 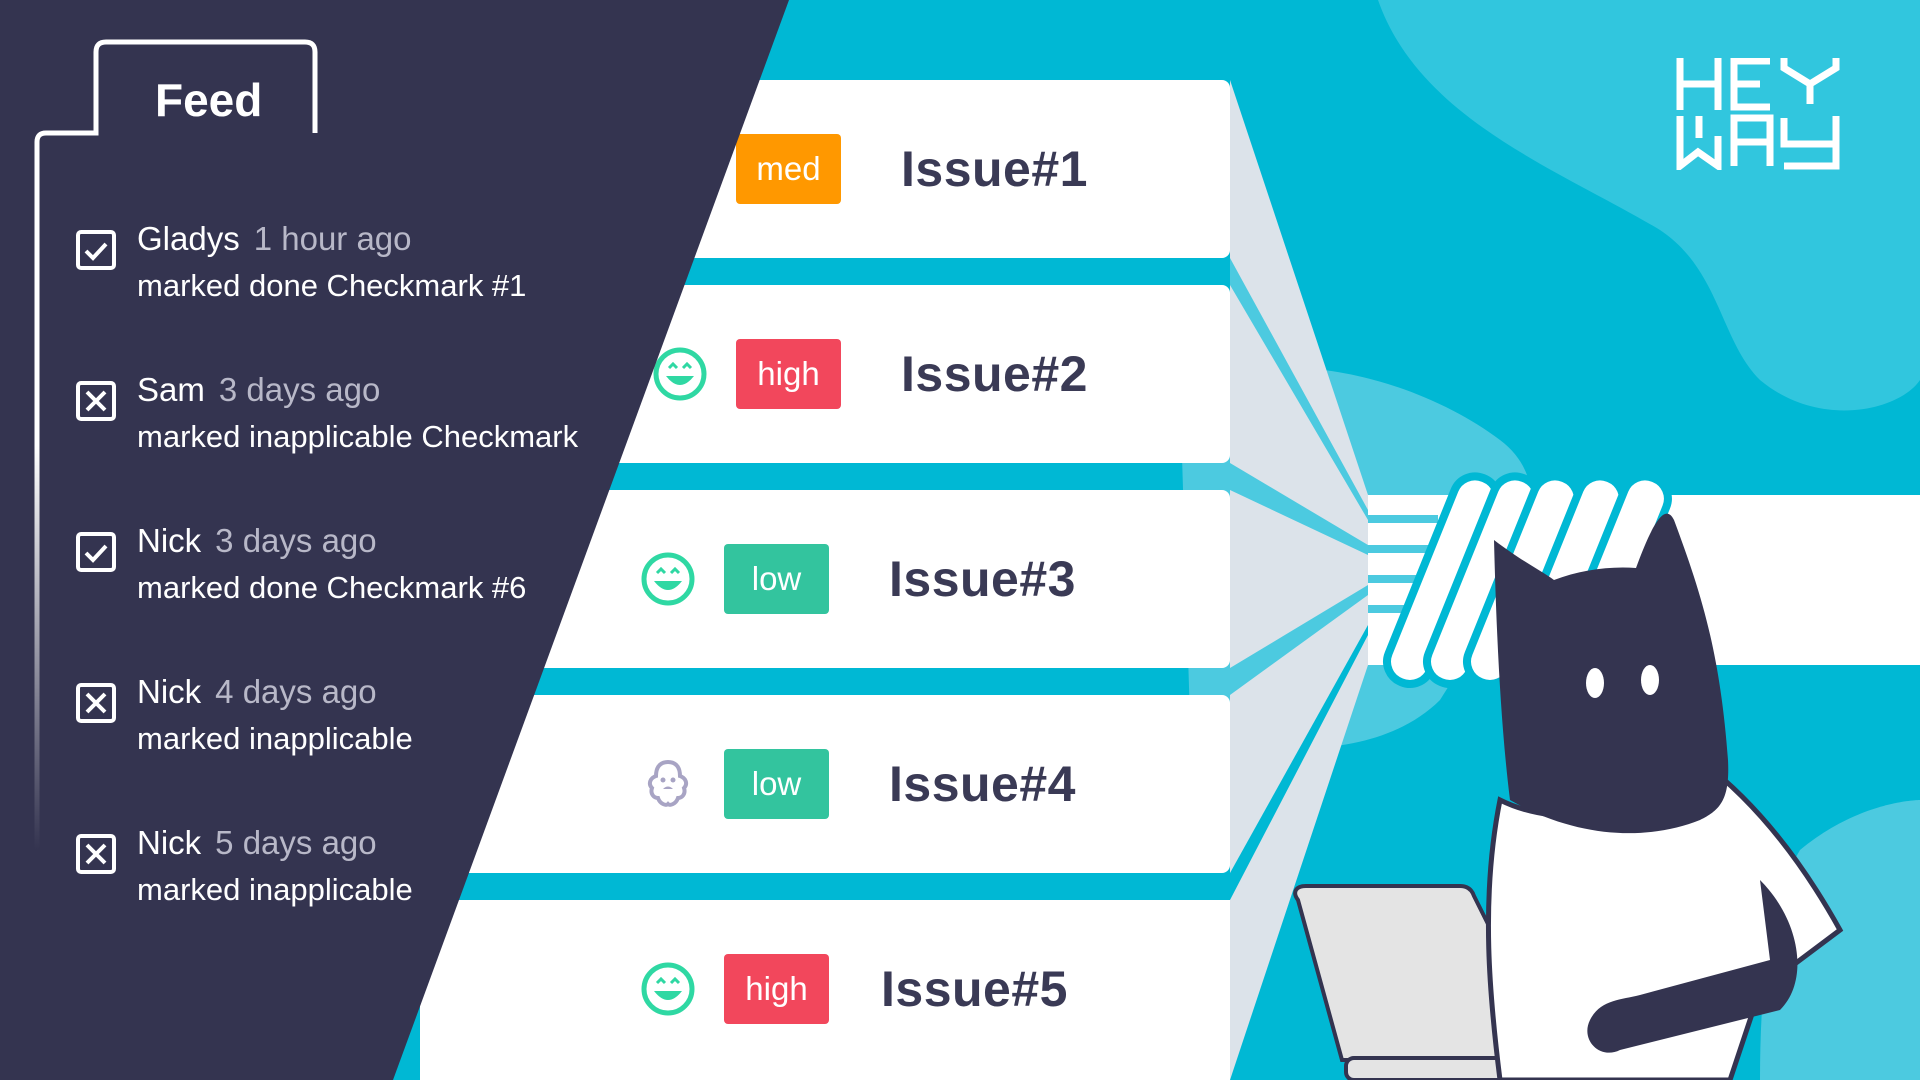 What do you see at coordinates (1758, 114) in the screenshot?
I see `heyway-logo` at bounding box center [1758, 114].